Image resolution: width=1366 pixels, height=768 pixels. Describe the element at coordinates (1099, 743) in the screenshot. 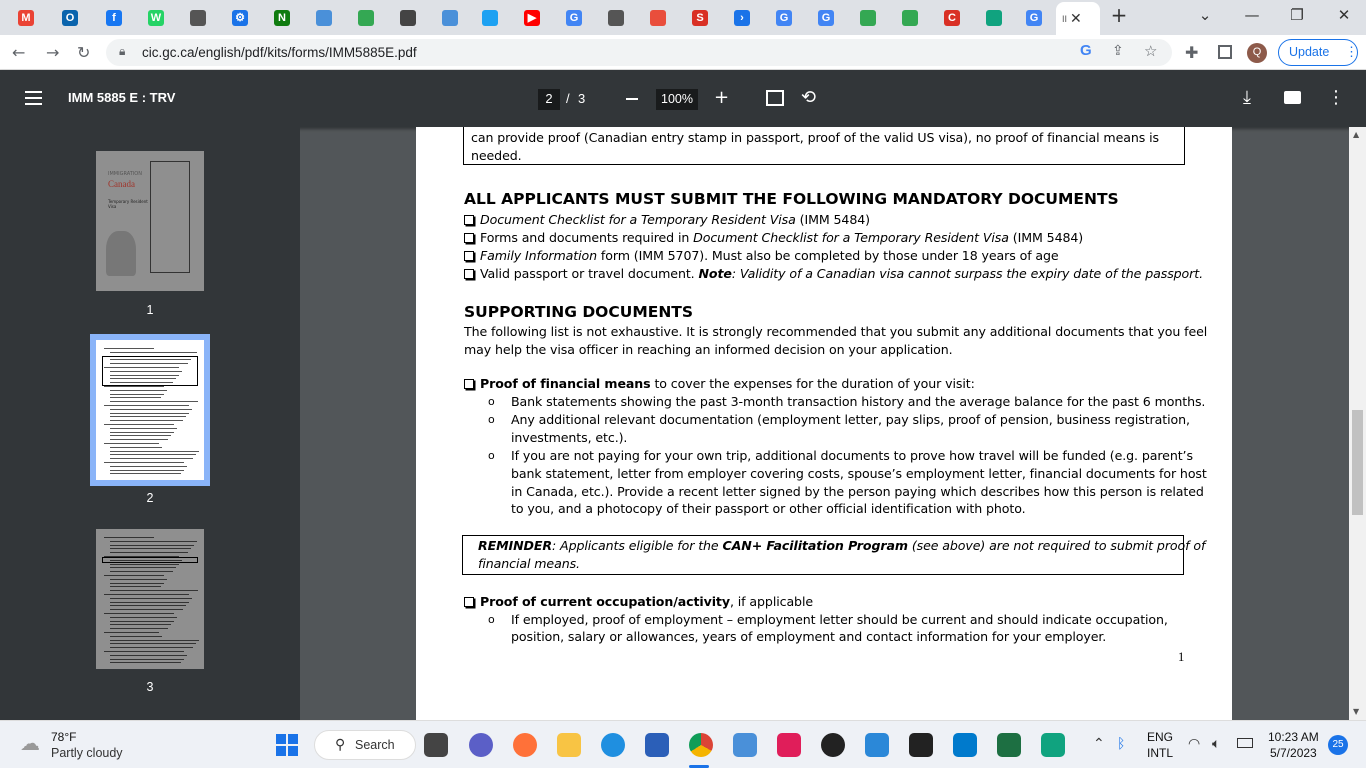

I see `show-hidden-icons: ⌃` at that location.